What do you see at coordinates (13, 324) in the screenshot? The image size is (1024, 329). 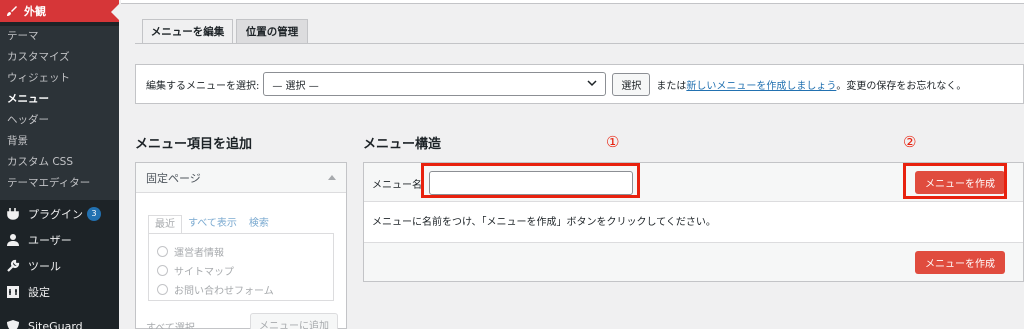 I see `shield-icon` at bounding box center [13, 324].